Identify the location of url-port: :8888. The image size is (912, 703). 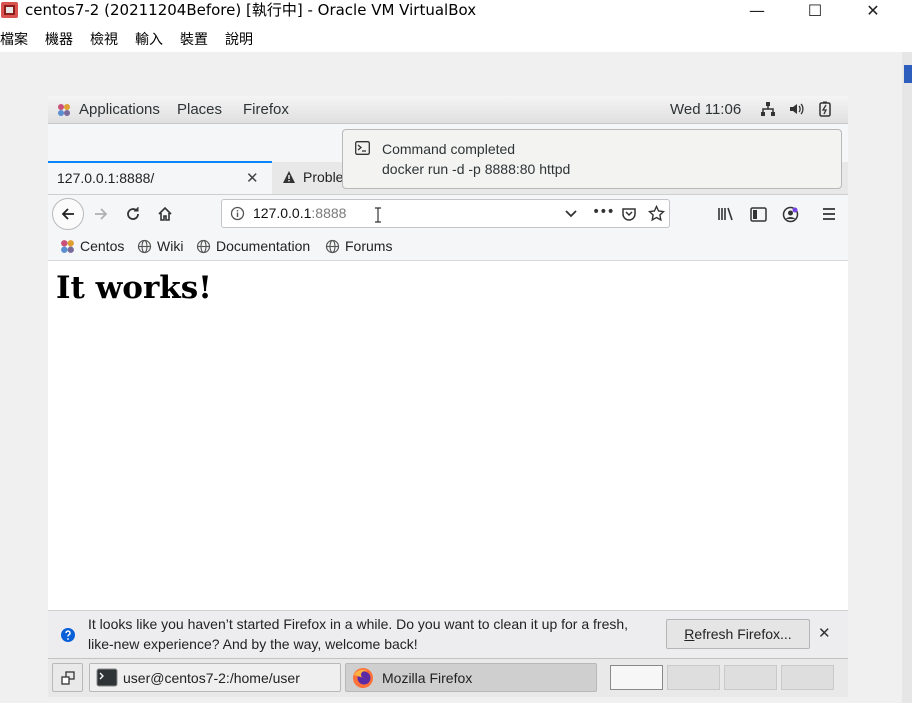
(329, 213).